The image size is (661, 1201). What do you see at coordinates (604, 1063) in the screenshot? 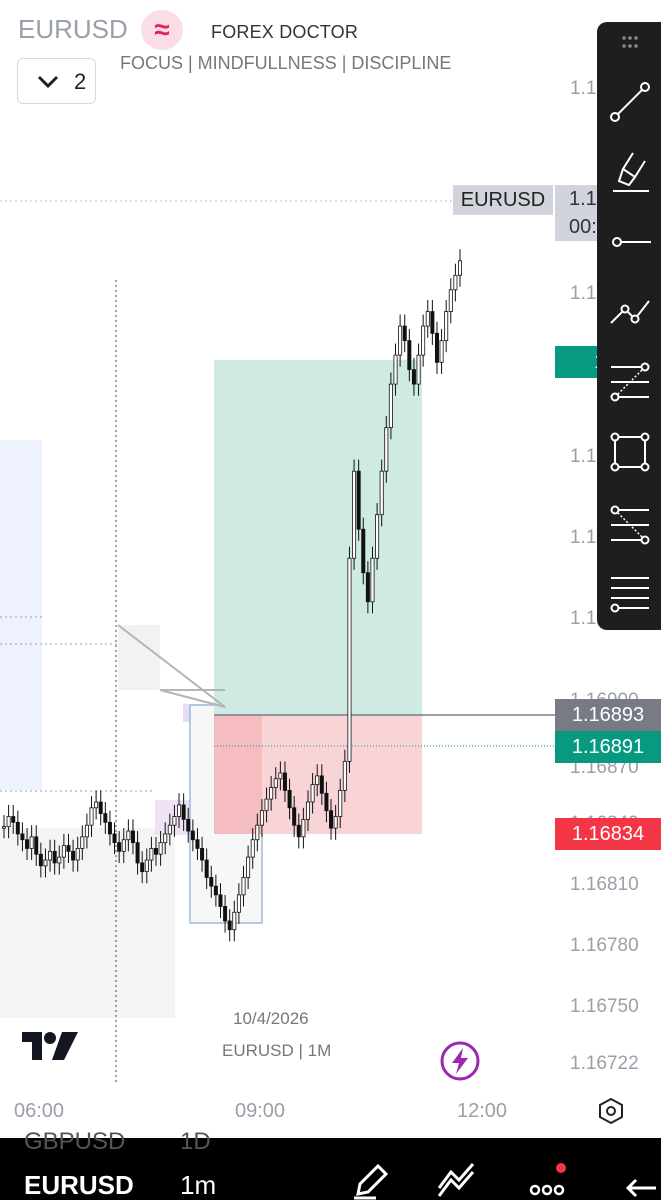
I see `price-label: 1.16722` at bounding box center [604, 1063].